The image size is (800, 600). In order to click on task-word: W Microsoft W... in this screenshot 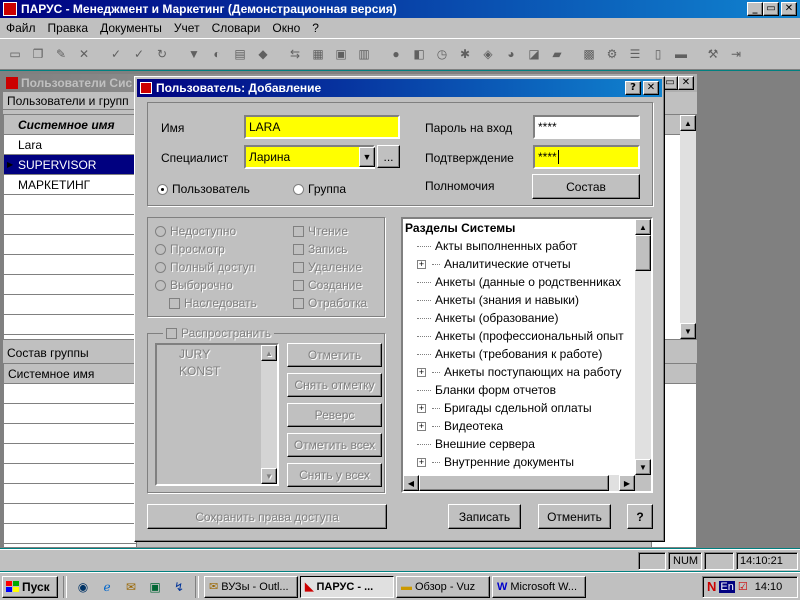, I will do `click(539, 586)`.